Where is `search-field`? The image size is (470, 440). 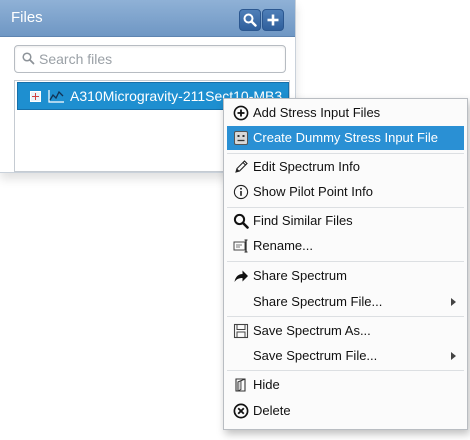
search-field is located at coordinates (150, 59).